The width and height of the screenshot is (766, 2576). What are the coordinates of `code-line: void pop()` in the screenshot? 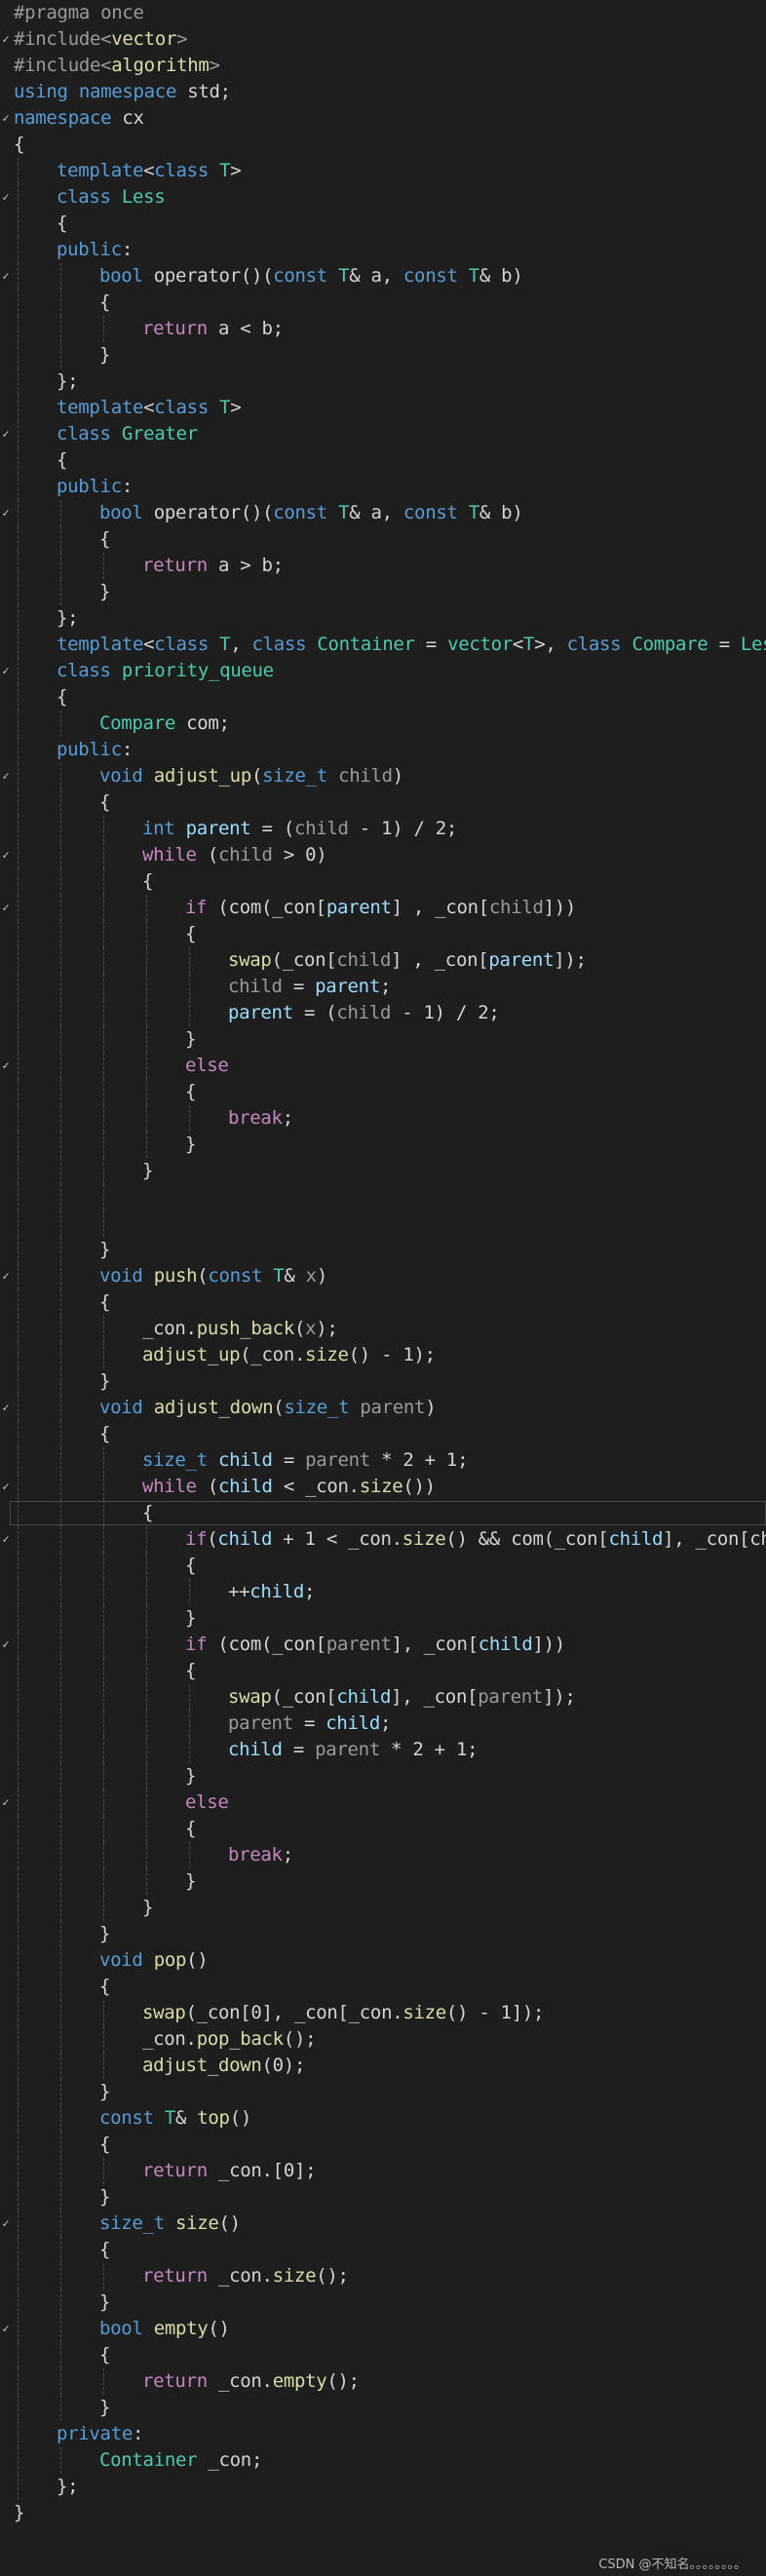 It's located at (383, 1960).